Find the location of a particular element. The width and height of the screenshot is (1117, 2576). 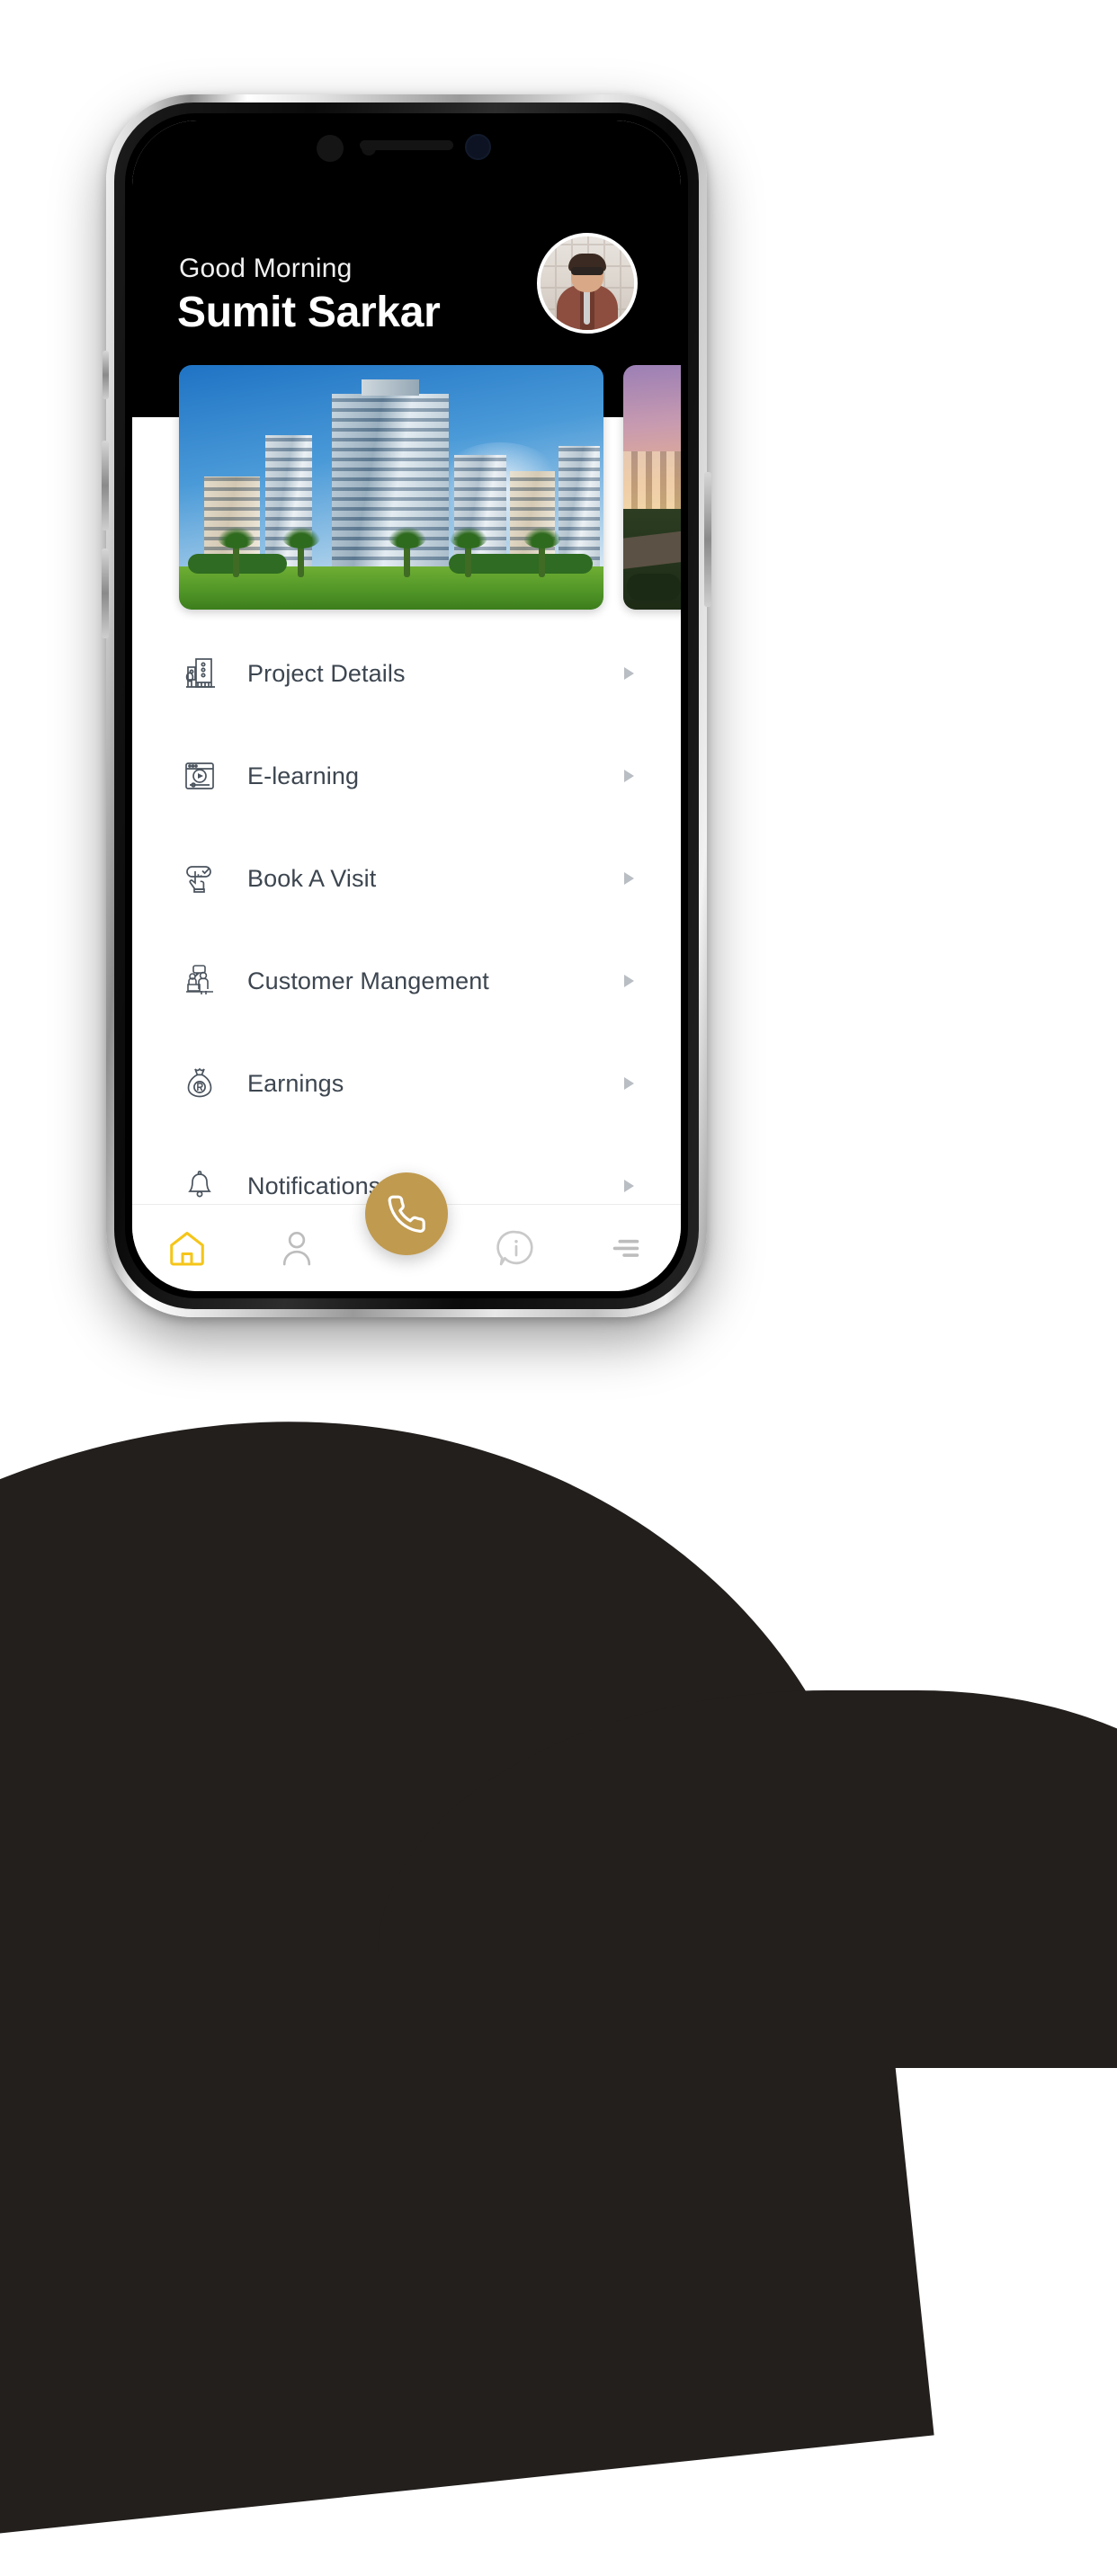

nav-item-menu is located at coordinates (626, 1248).